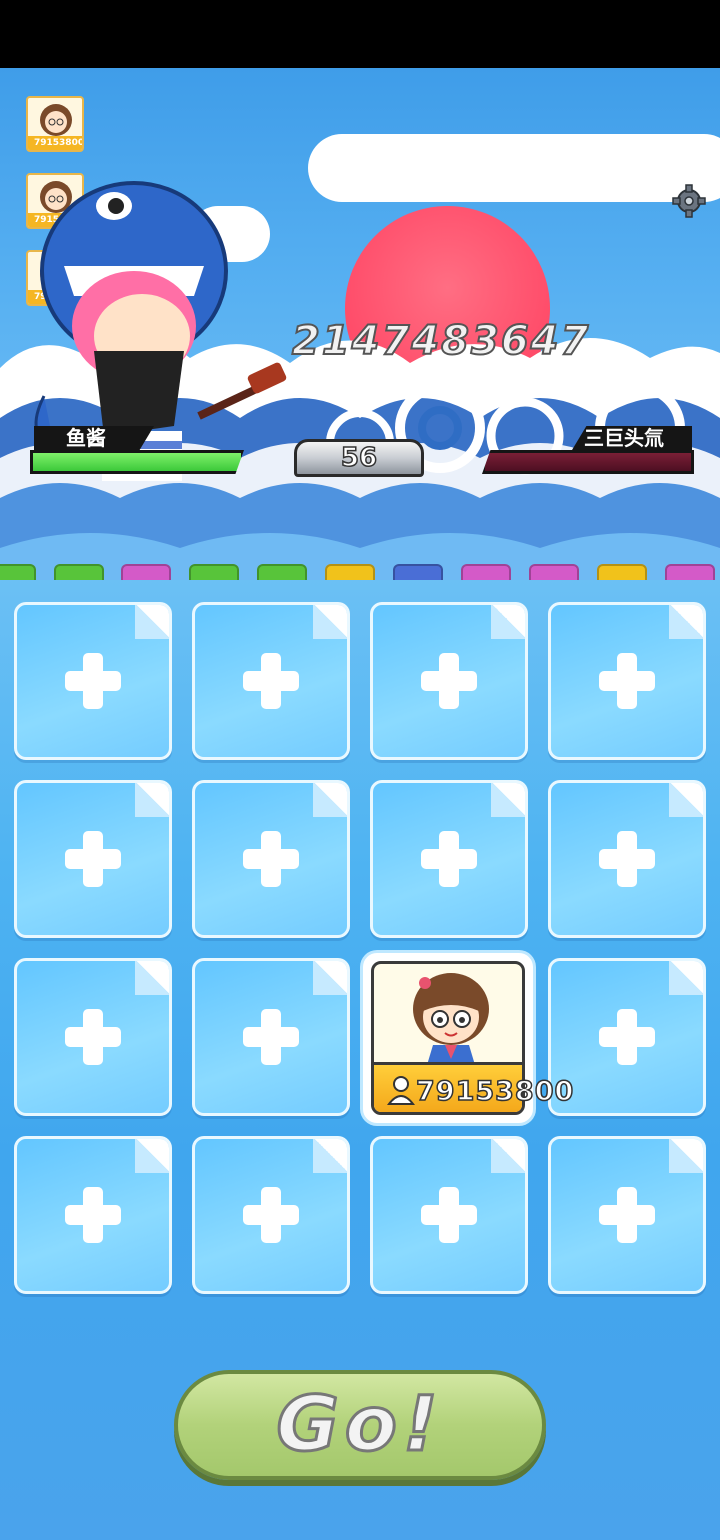  What do you see at coordinates (418, 572) in the screenshot?
I see `scroll-item` at bounding box center [418, 572].